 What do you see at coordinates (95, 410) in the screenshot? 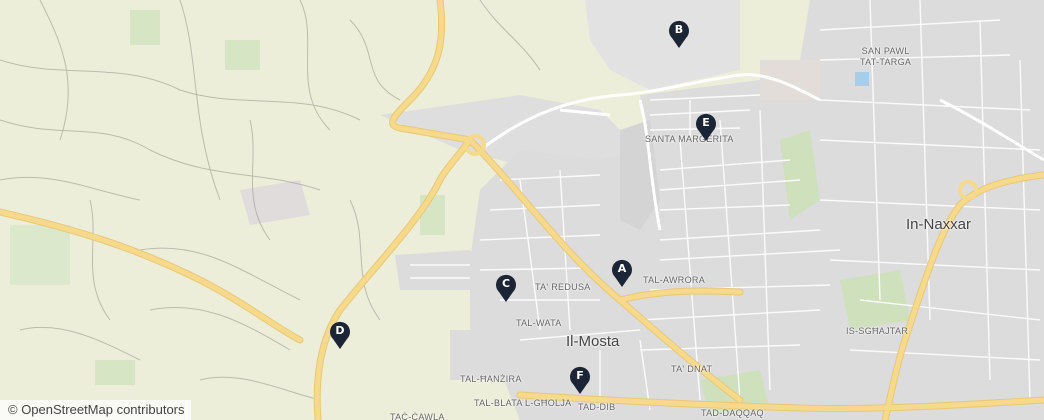
I see `map-attribution: © OpenStreetMap contributors` at bounding box center [95, 410].